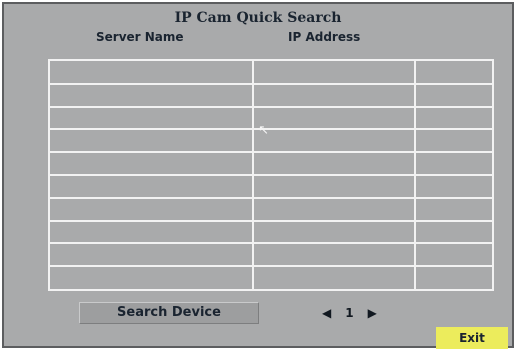  Describe the element at coordinates (472, 338) in the screenshot. I see `exit-button: Exit` at that location.